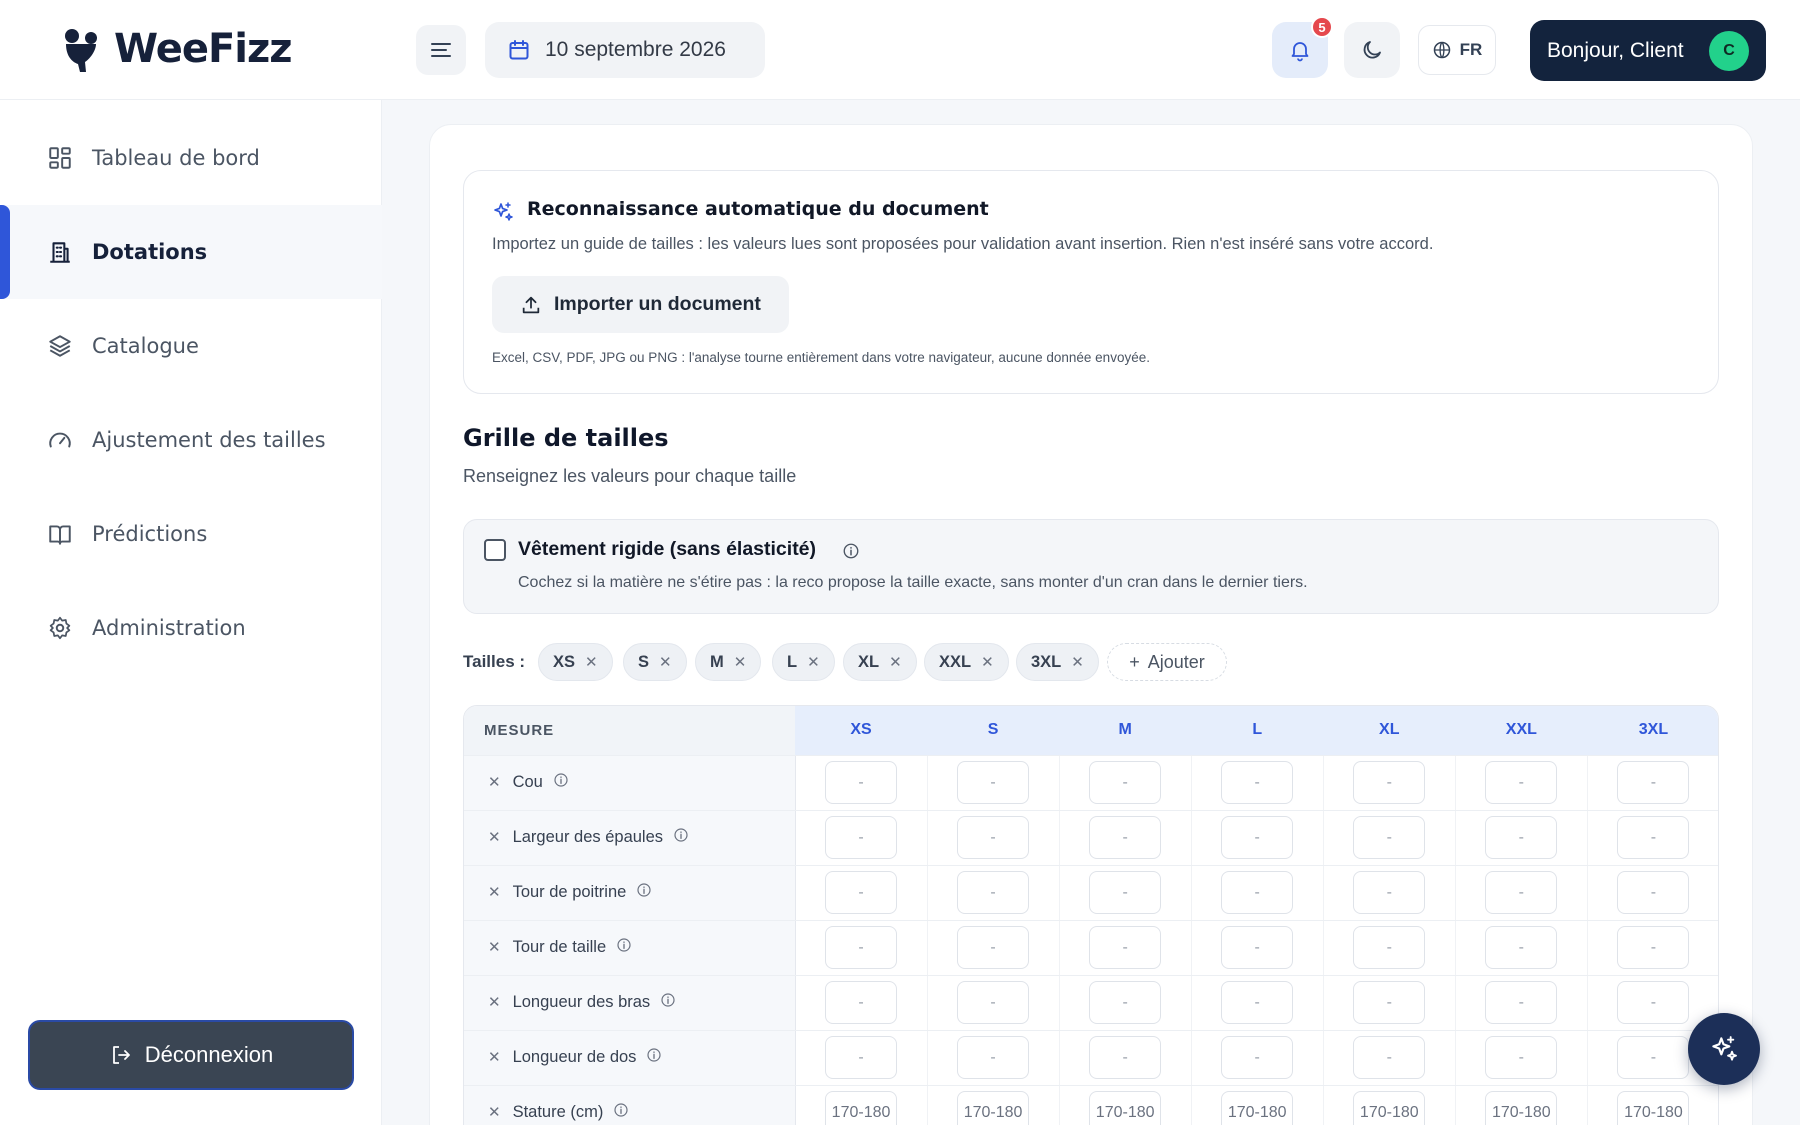  What do you see at coordinates (495, 550) in the screenshot?
I see `rigid-garment-checkbox` at bounding box center [495, 550].